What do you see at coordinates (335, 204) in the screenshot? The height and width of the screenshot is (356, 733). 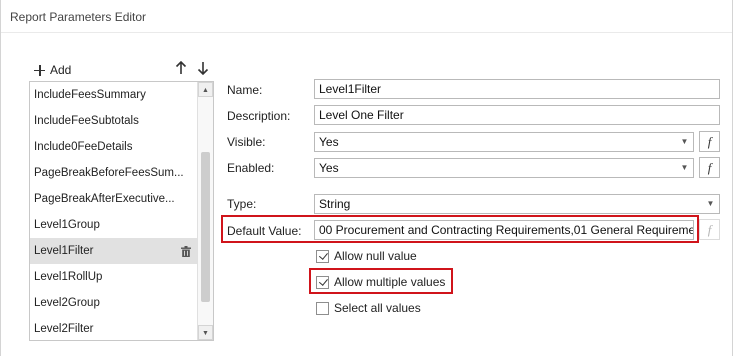 I see `type-value: String` at bounding box center [335, 204].